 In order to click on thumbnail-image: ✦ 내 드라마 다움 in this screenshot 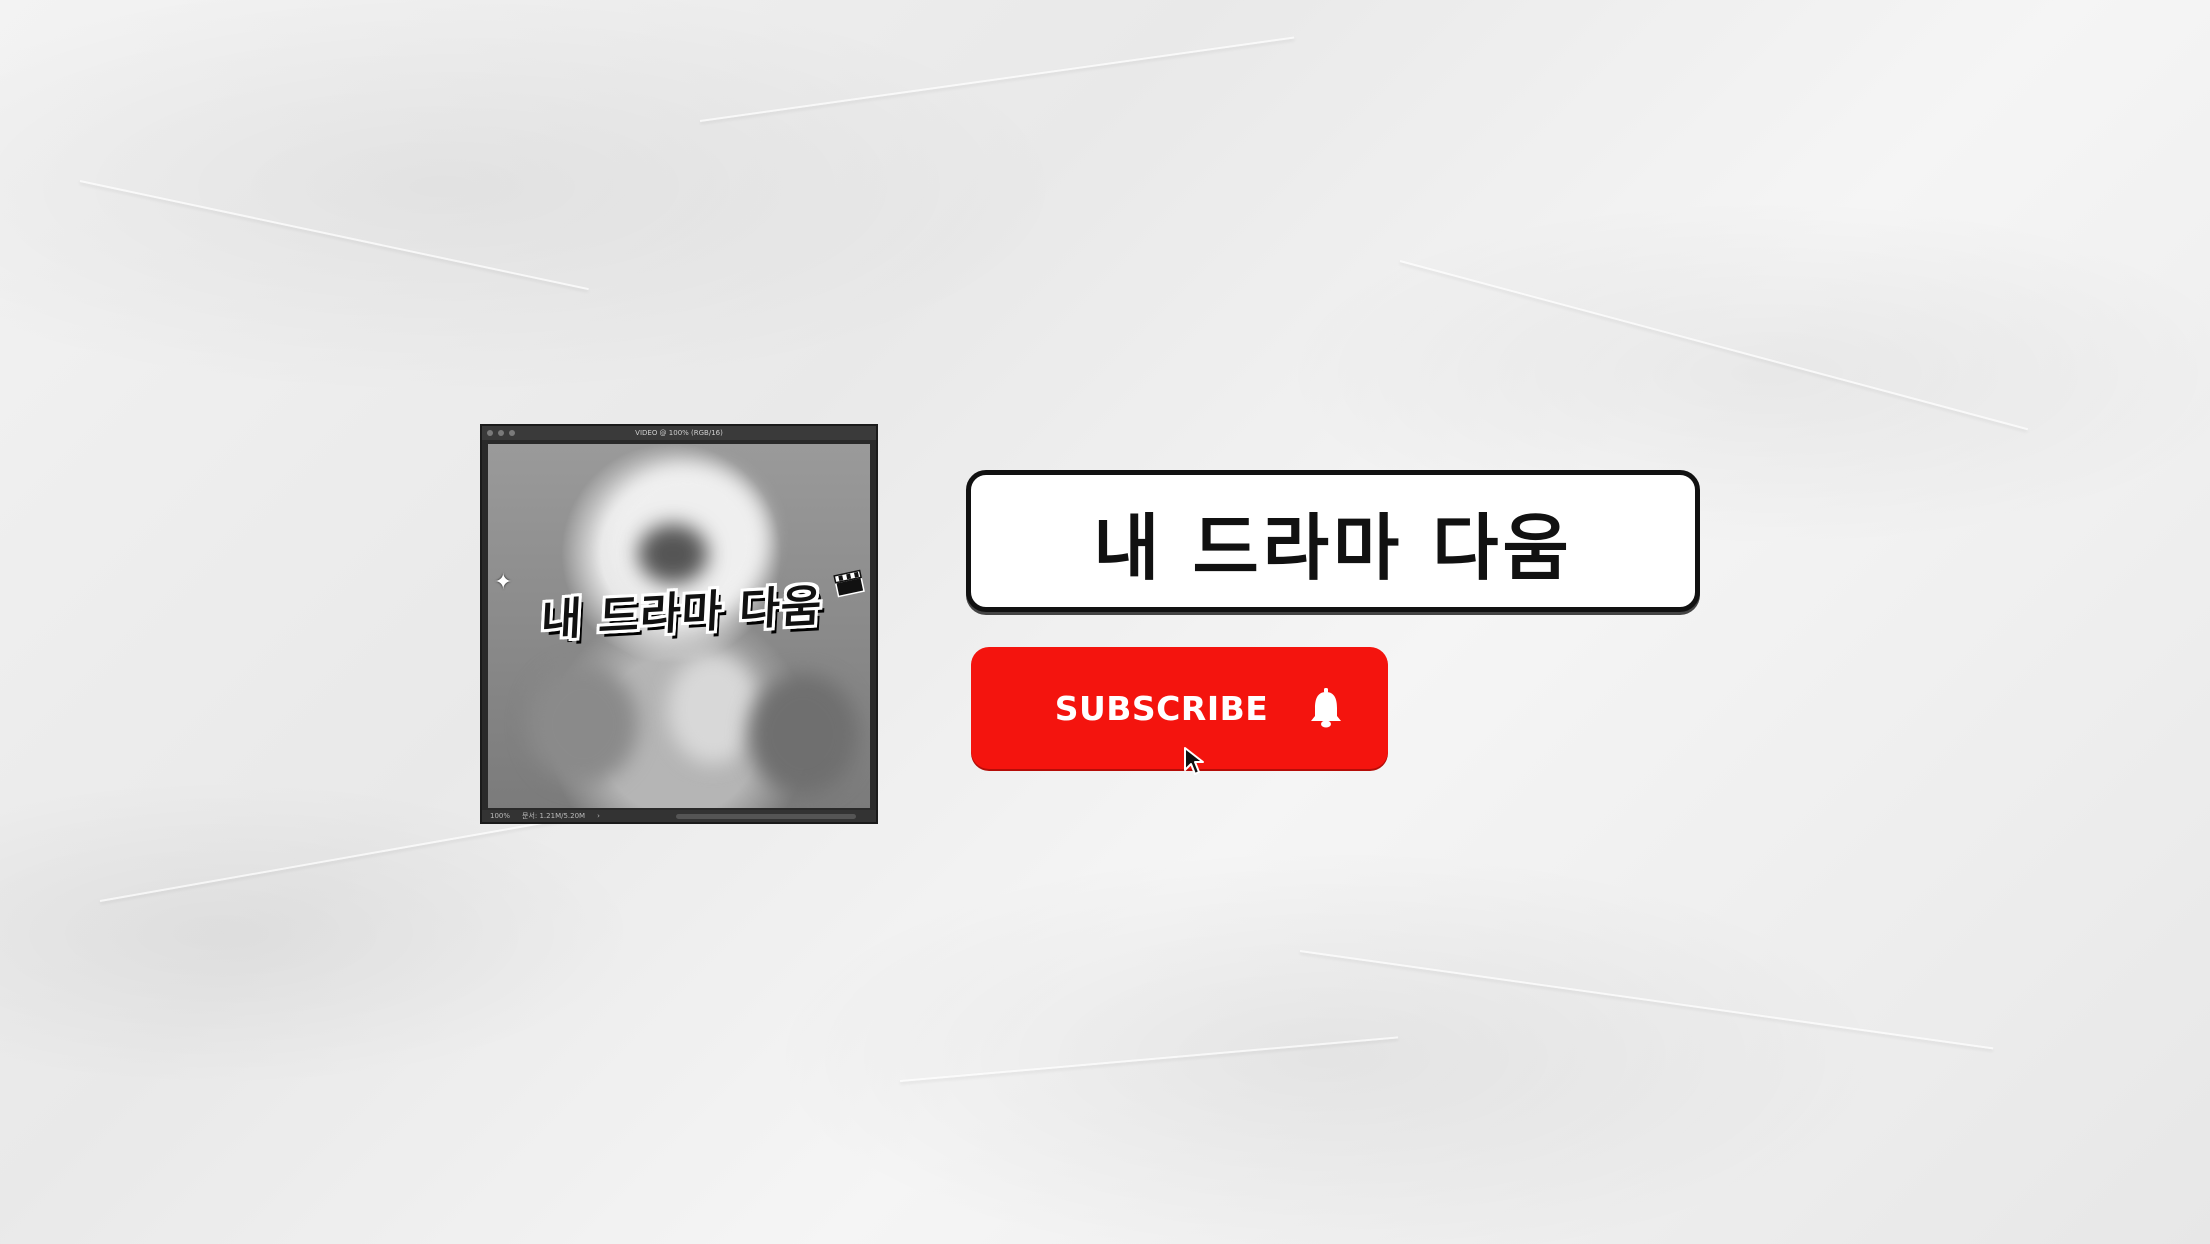, I will do `click(679, 626)`.